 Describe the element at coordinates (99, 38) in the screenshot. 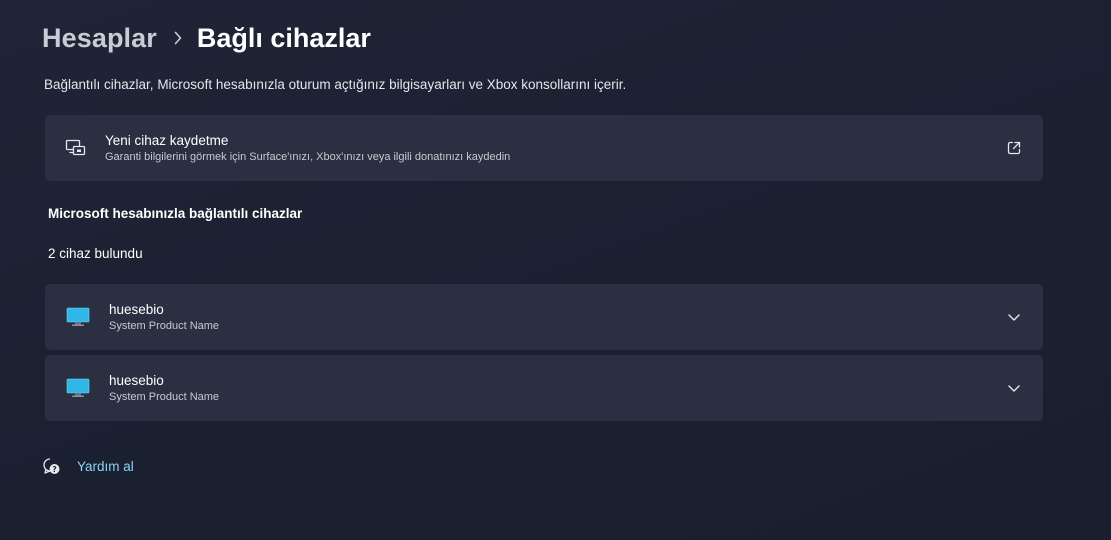

I see `breadcrumb-parent-link: Hesaplar` at that location.